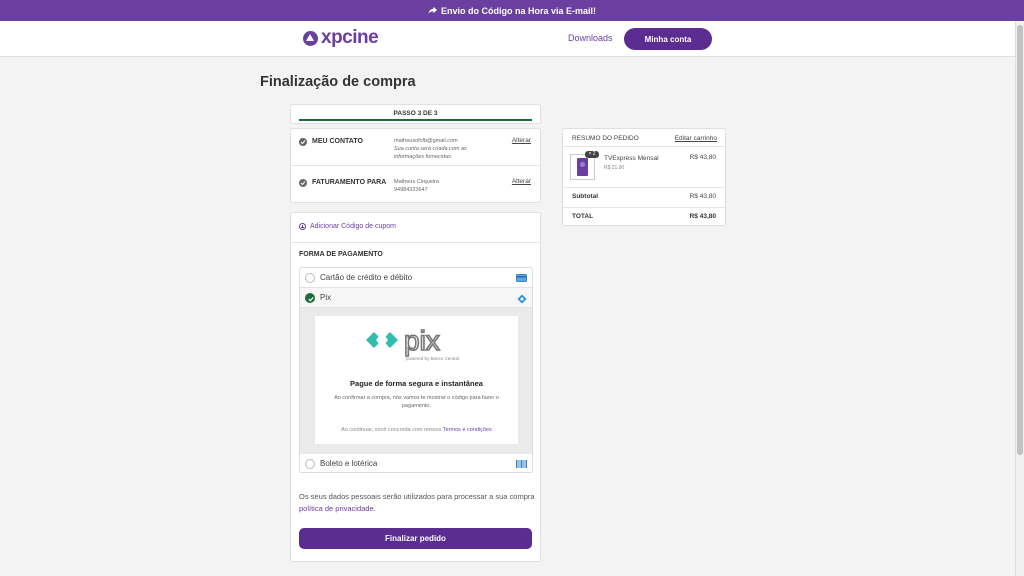 This screenshot has height=576, width=1024. What do you see at coordinates (350, 37) in the screenshot?
I see `logo-text: xpcine` at bounding box center [350, 37].